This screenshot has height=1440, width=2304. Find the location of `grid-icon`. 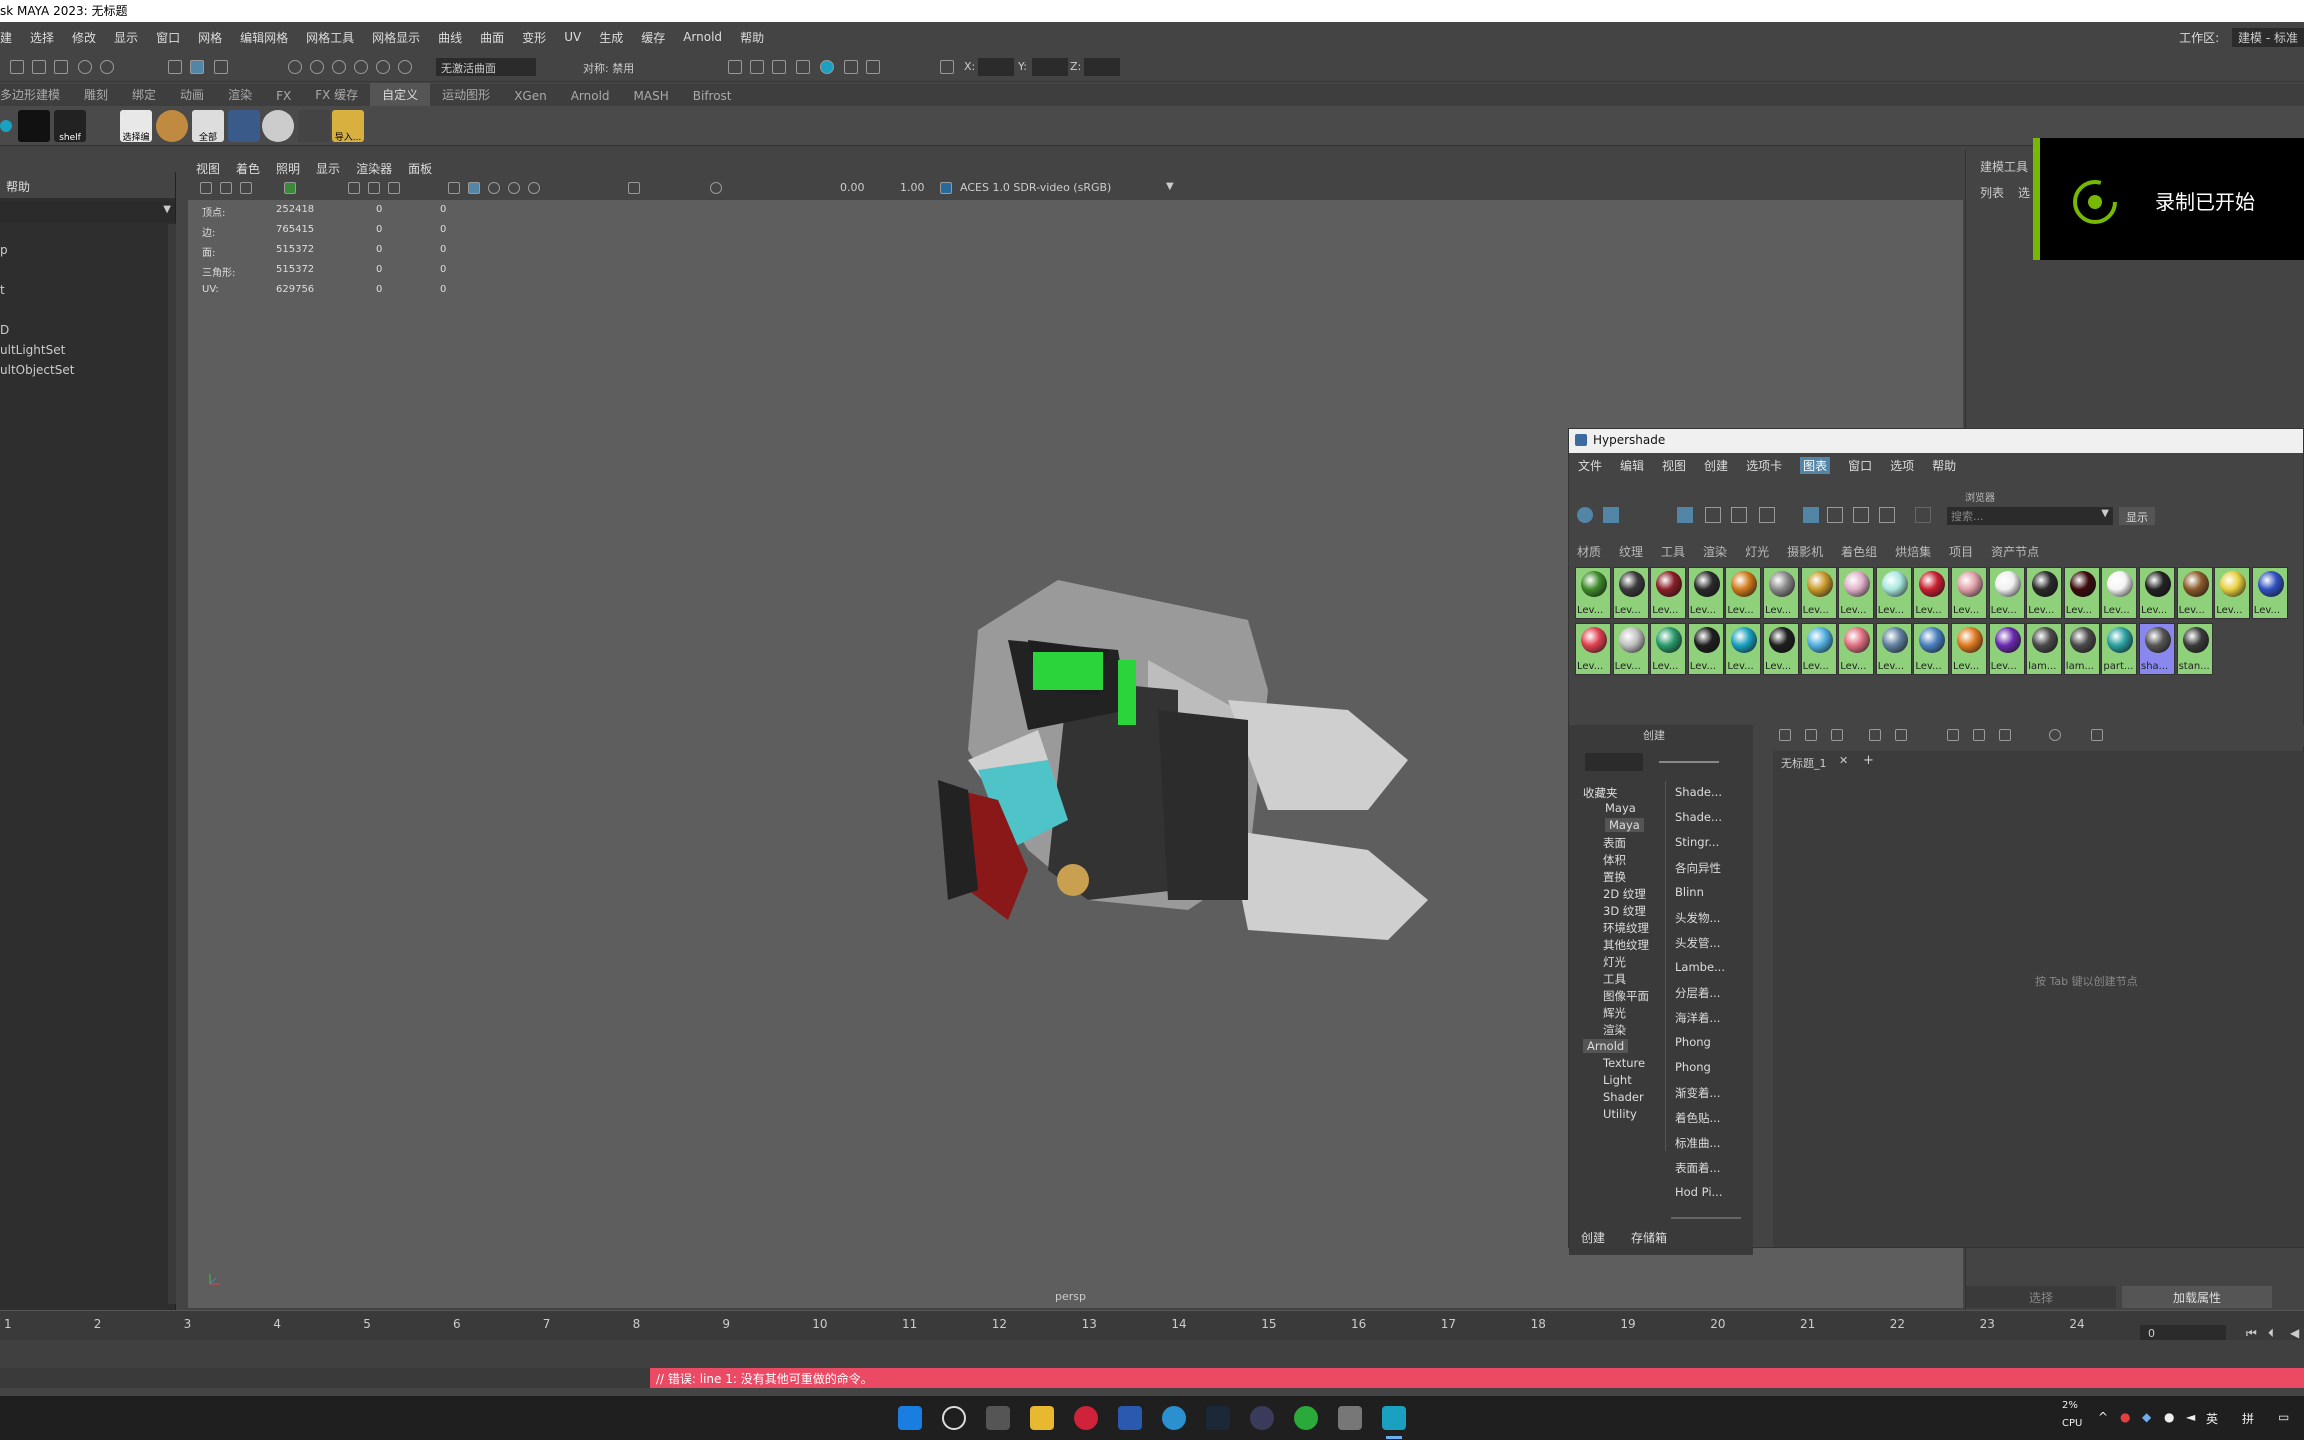

grid-icon is located at coordinates (354, 188).